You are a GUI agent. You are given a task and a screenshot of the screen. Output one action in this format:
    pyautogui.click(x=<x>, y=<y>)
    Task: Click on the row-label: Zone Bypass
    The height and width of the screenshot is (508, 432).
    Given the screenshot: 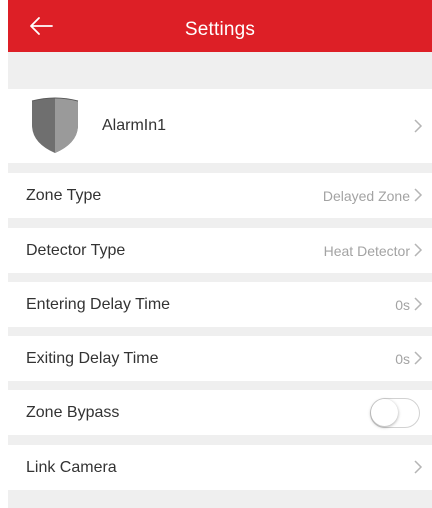 What is the action you would take?
    pyautogui.click(x=73, y=412)
    